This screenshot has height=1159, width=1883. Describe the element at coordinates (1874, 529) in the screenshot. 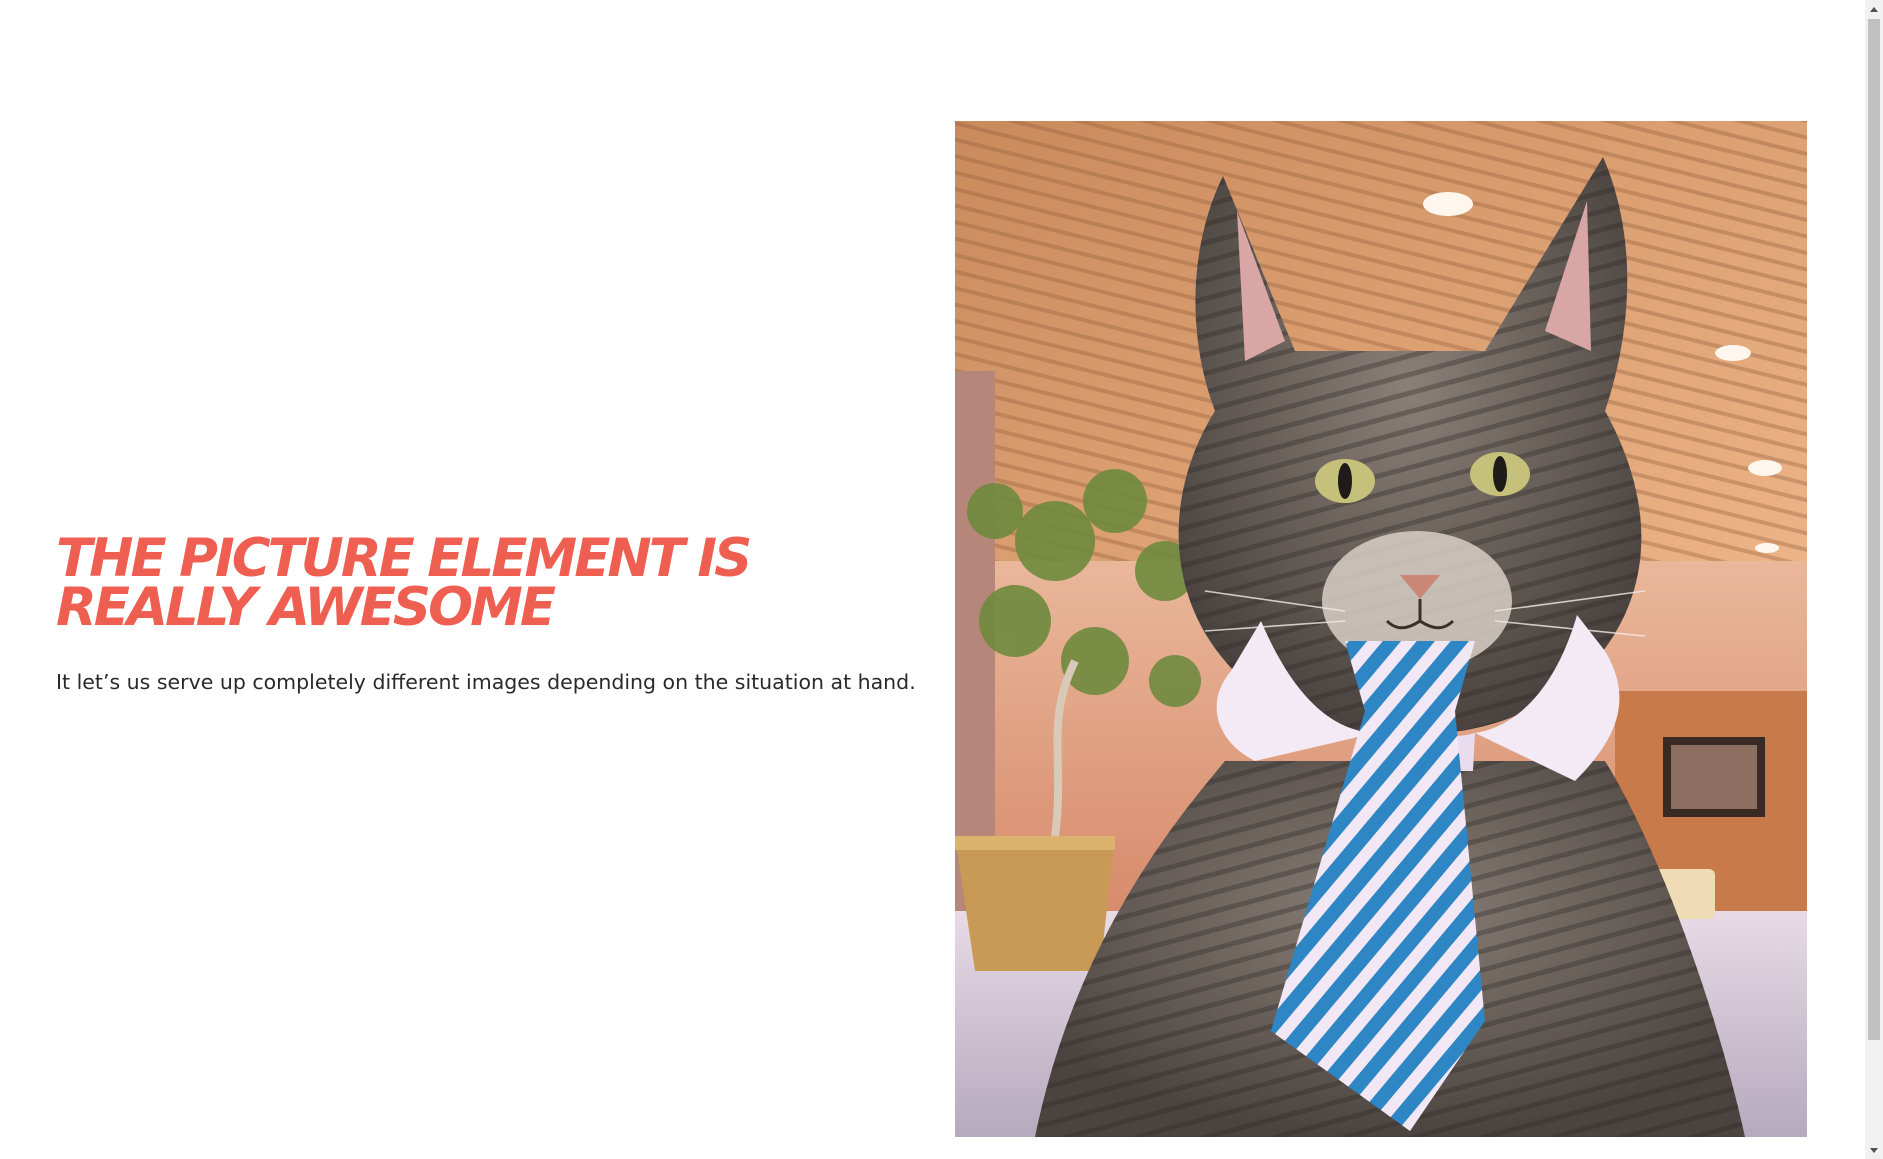

I see `scrollbar-thumb` at that location.